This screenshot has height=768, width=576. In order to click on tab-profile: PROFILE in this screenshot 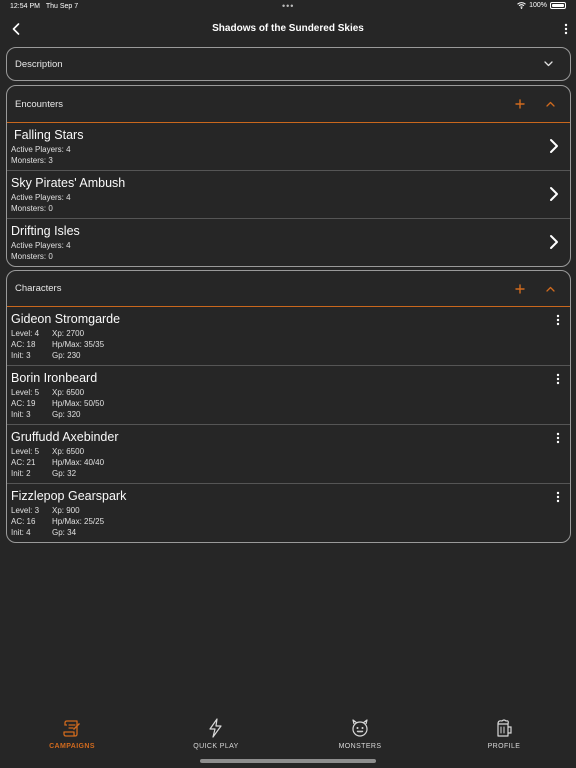, I will do `click(504, 736)`.